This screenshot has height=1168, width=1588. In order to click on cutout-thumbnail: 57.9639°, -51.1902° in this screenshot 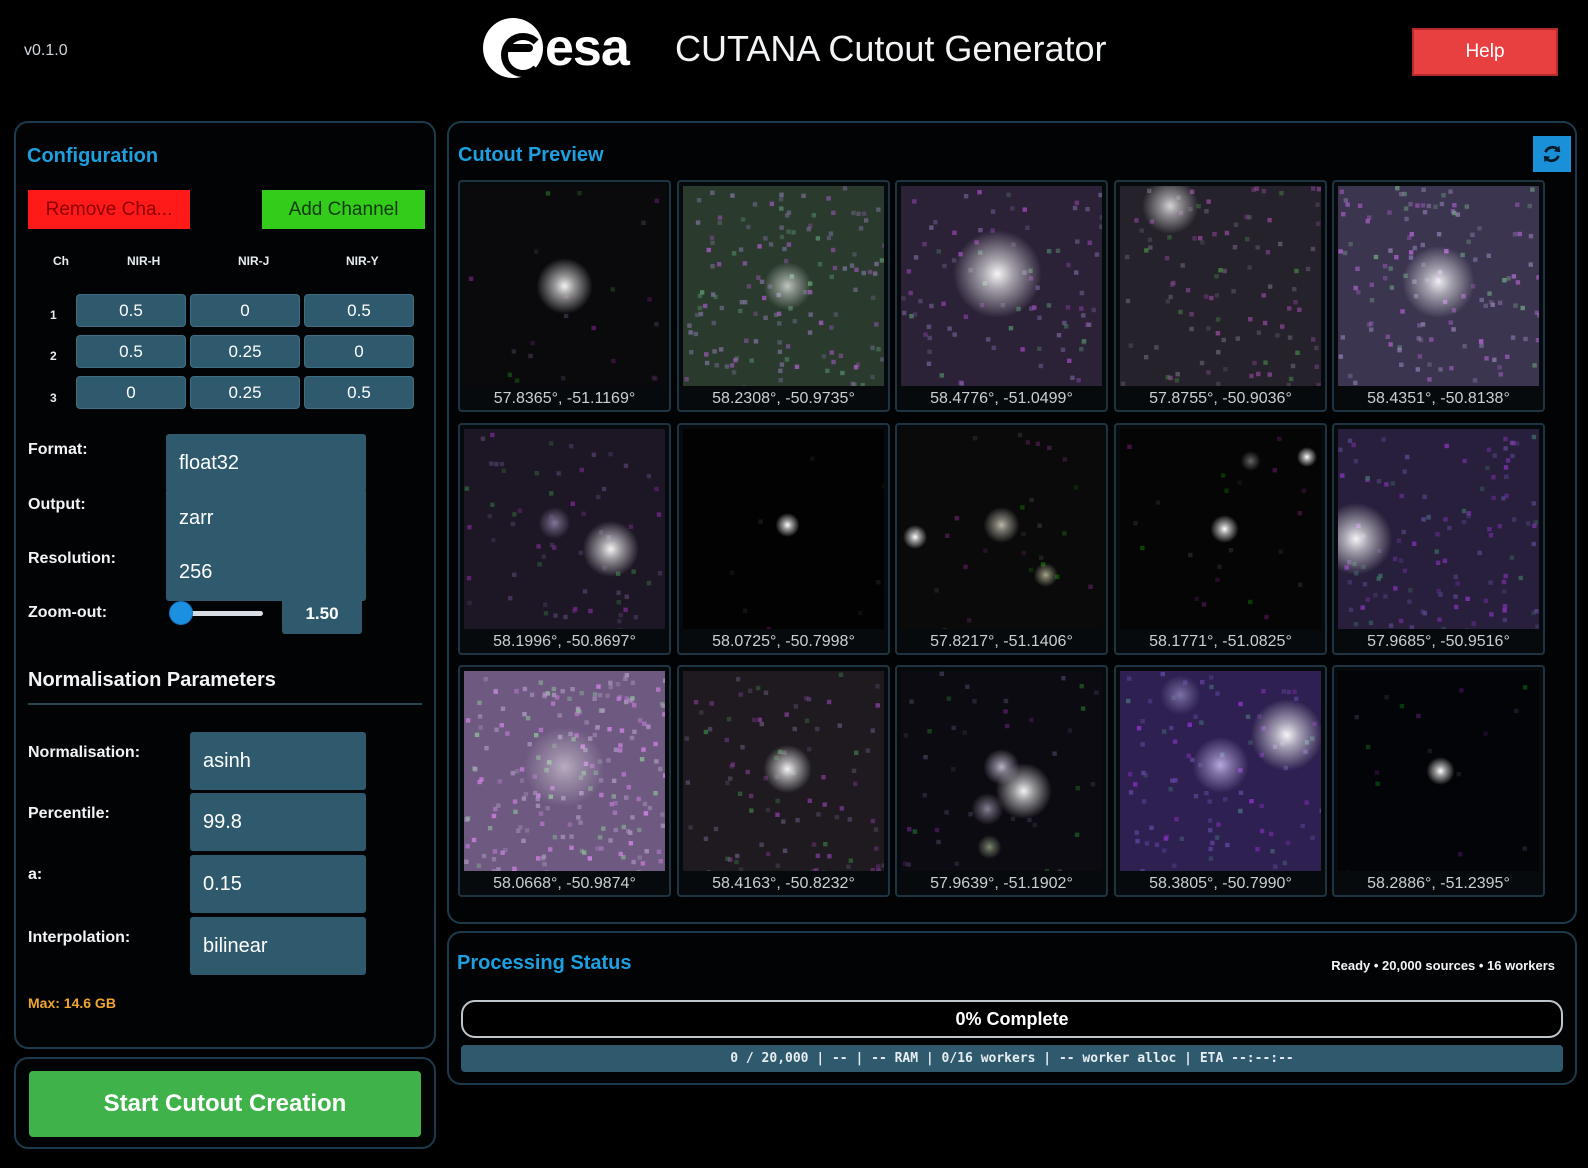, I will do `click(1001, 781)`.